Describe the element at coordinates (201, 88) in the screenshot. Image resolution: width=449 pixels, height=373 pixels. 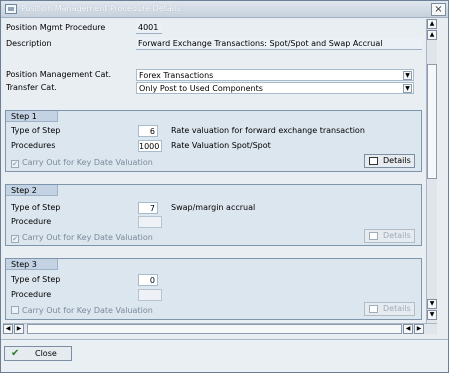
I see `transfer-cat-value: Only Post to Used Components` at that location.